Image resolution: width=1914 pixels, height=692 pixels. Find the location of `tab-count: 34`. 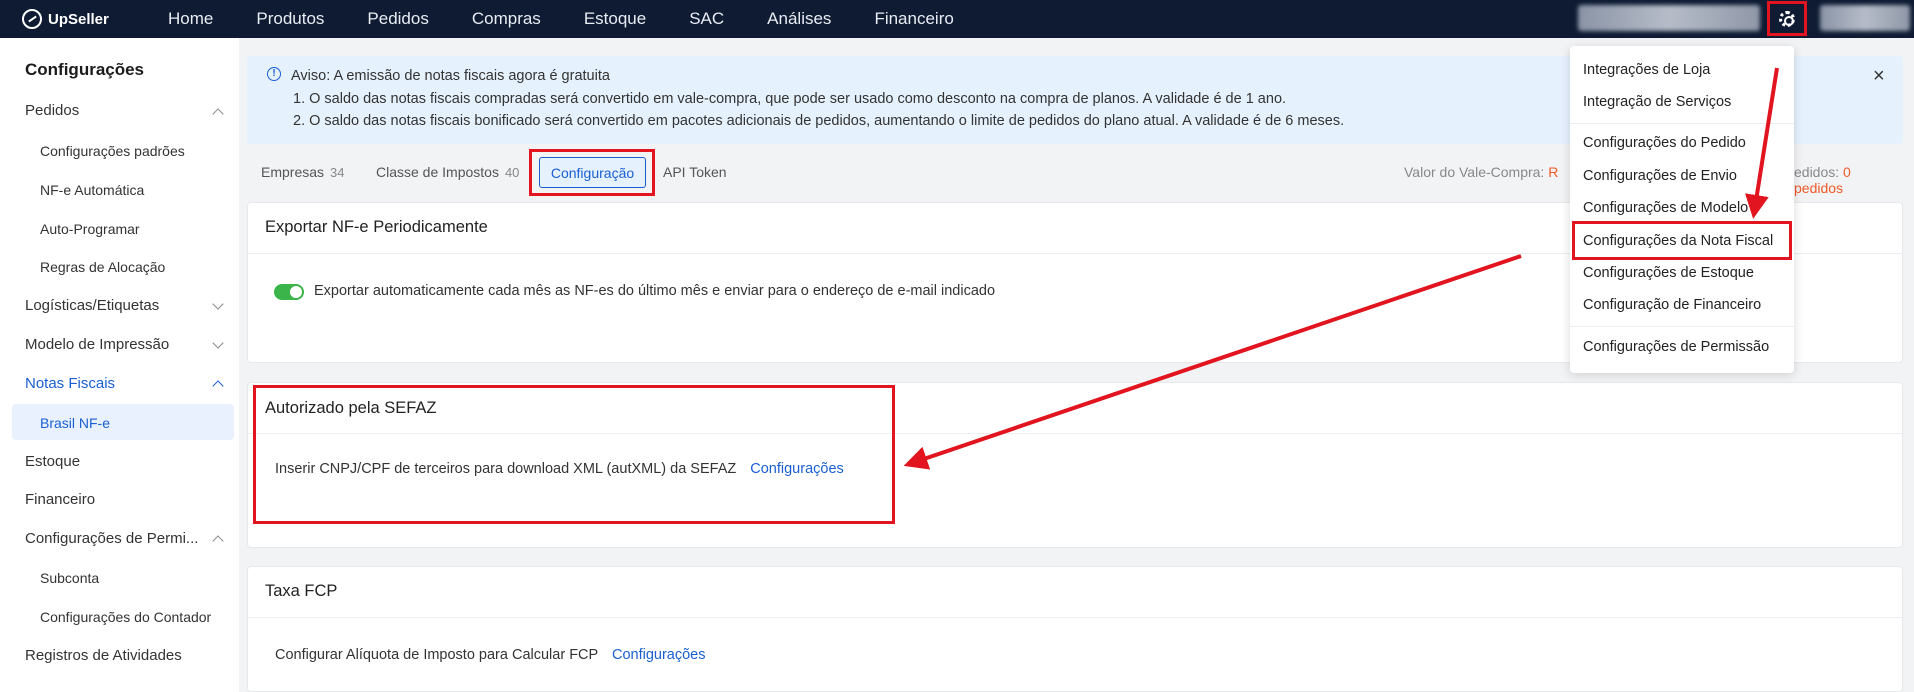

tab-count: 34 is located at coordinates (337, 172).